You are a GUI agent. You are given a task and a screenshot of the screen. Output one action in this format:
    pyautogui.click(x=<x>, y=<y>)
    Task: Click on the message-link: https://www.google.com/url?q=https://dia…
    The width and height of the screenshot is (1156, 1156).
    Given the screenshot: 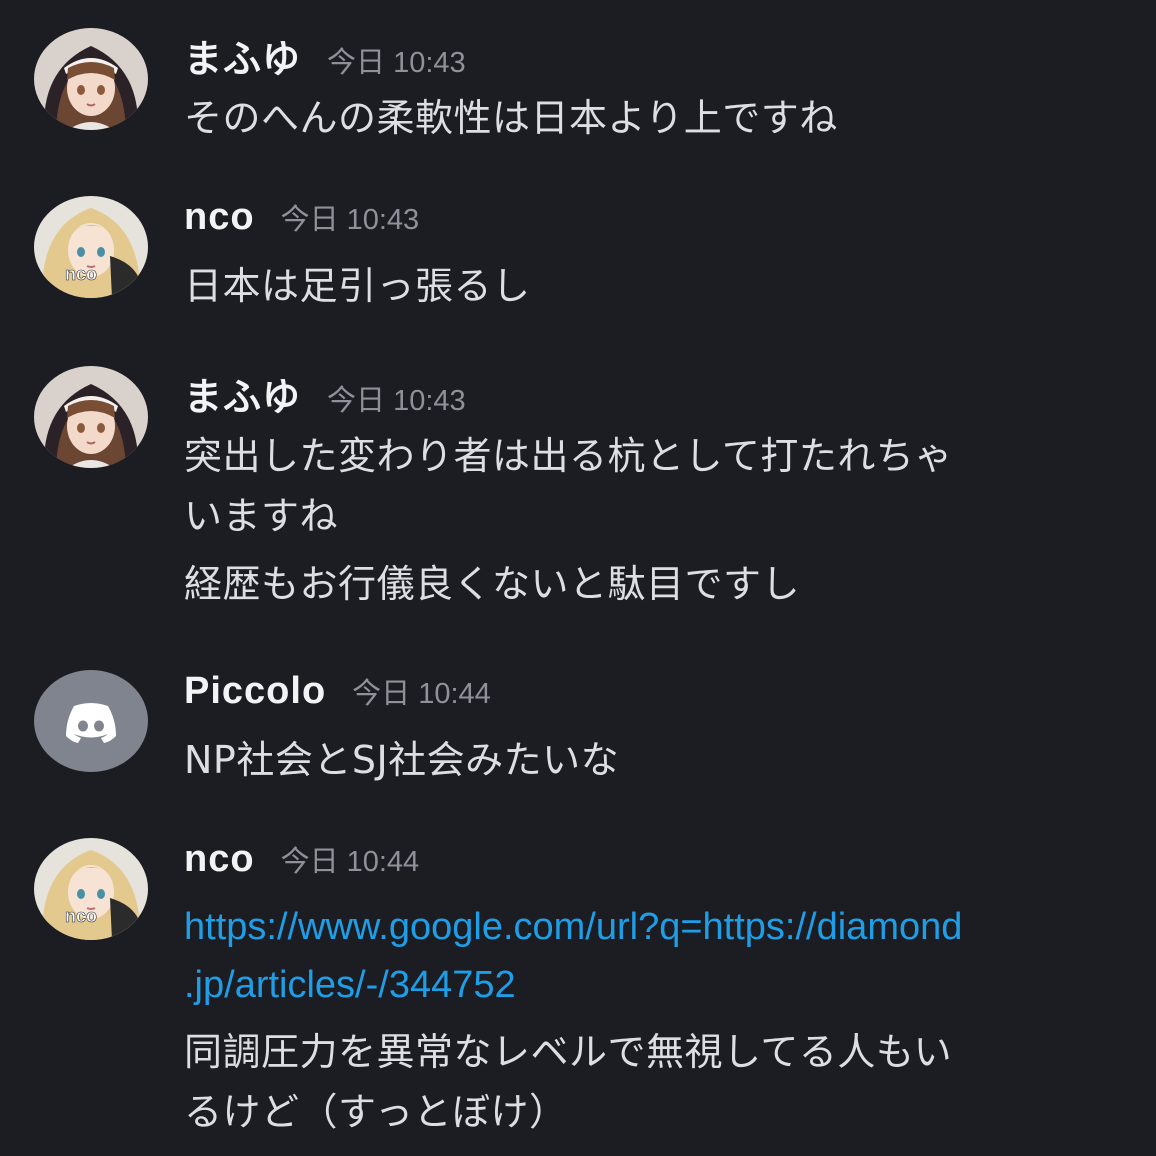 What is the action you would take?
    pyautogui.click(x=654, y=927)
    